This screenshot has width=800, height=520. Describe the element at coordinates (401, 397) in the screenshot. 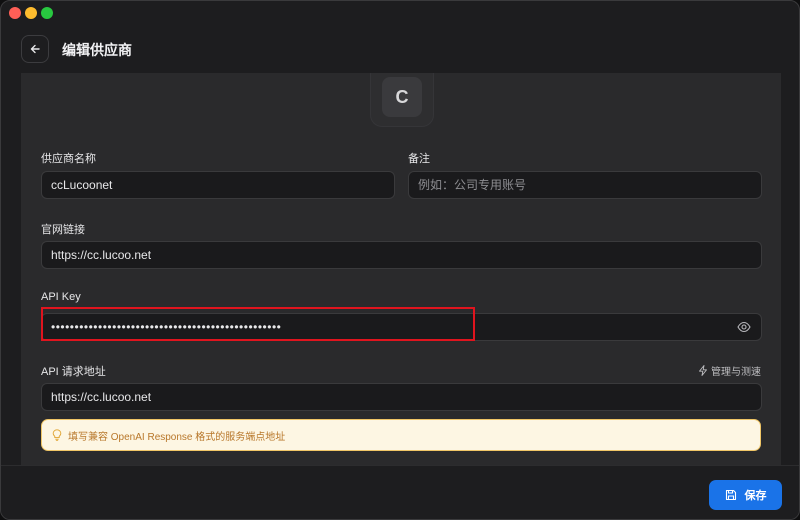

I see `api-url-input` at that location.